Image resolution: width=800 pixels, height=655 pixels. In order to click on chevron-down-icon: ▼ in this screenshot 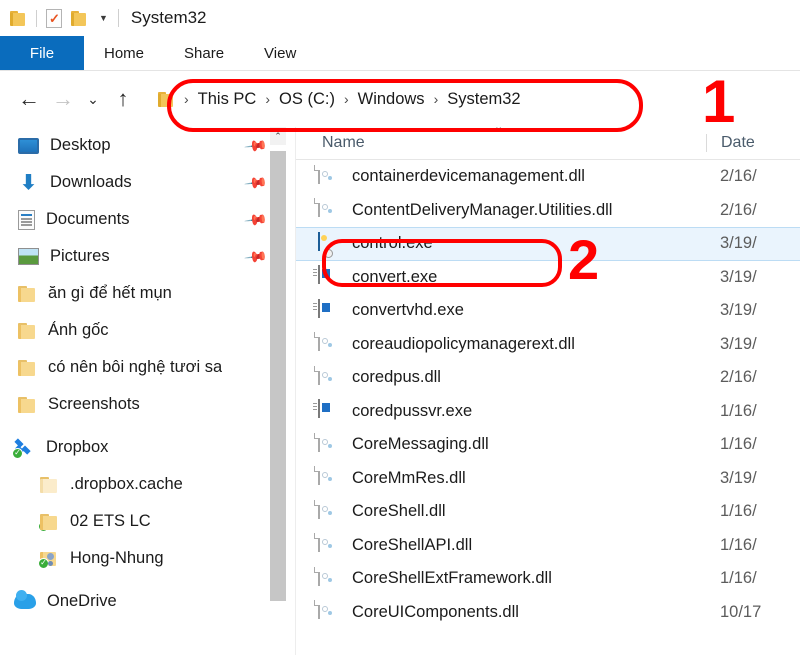, I will do `click(103, 18)`.